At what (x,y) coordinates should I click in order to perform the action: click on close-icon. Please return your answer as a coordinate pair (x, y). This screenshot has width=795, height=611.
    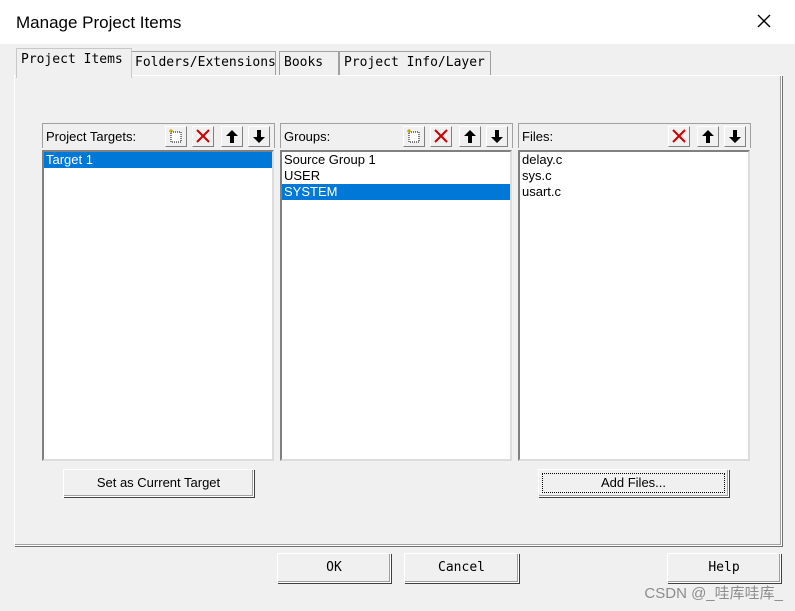
    Looking at the image, I should click on (764, 21).